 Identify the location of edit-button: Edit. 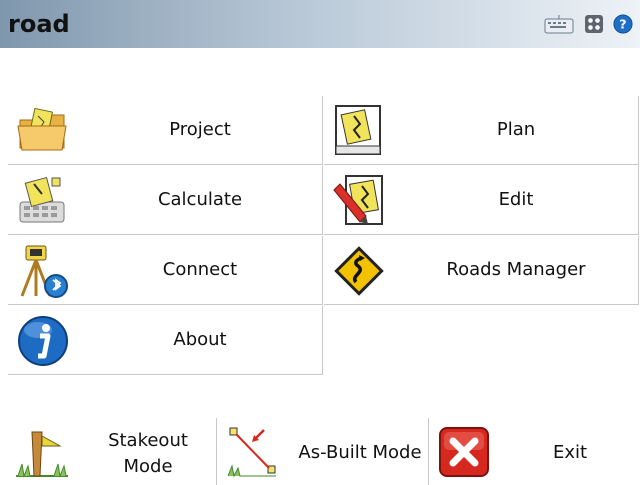
(481, 200).